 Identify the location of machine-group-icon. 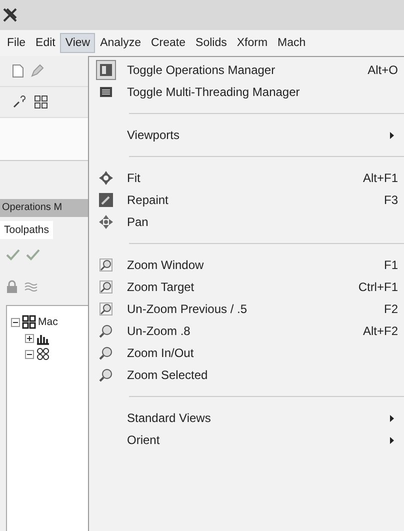
(29, 322).